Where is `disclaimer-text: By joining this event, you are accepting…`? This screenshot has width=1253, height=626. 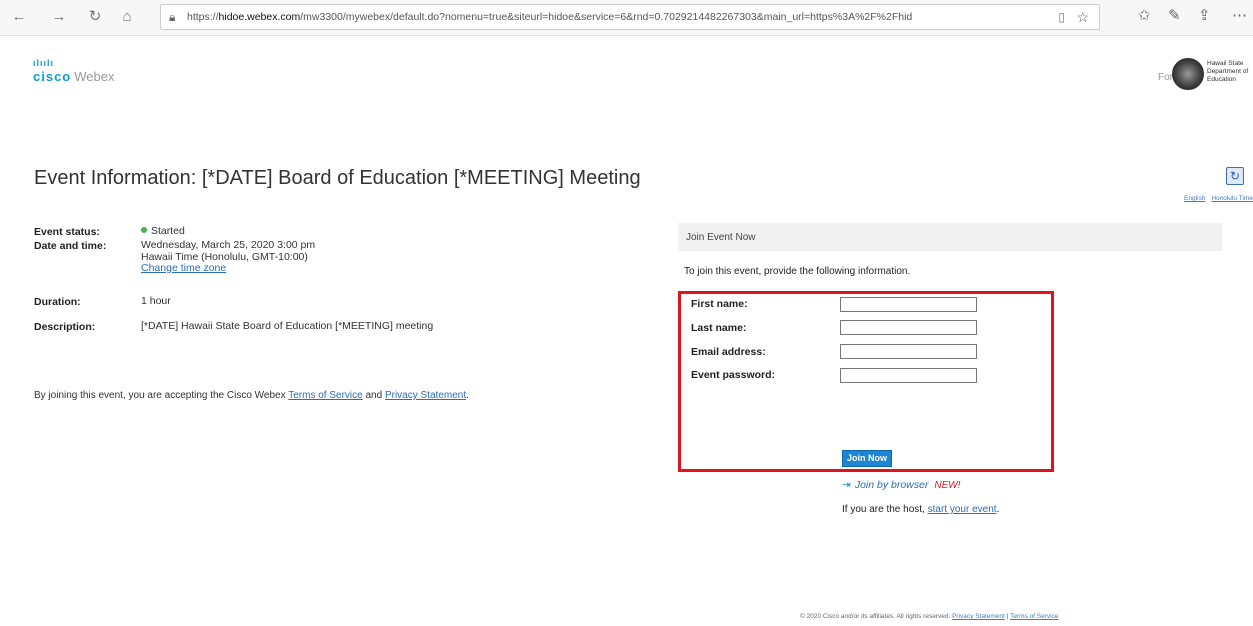
disclaimer-text: By joining this event, you are accepting… is located at coordinates (160, 395).